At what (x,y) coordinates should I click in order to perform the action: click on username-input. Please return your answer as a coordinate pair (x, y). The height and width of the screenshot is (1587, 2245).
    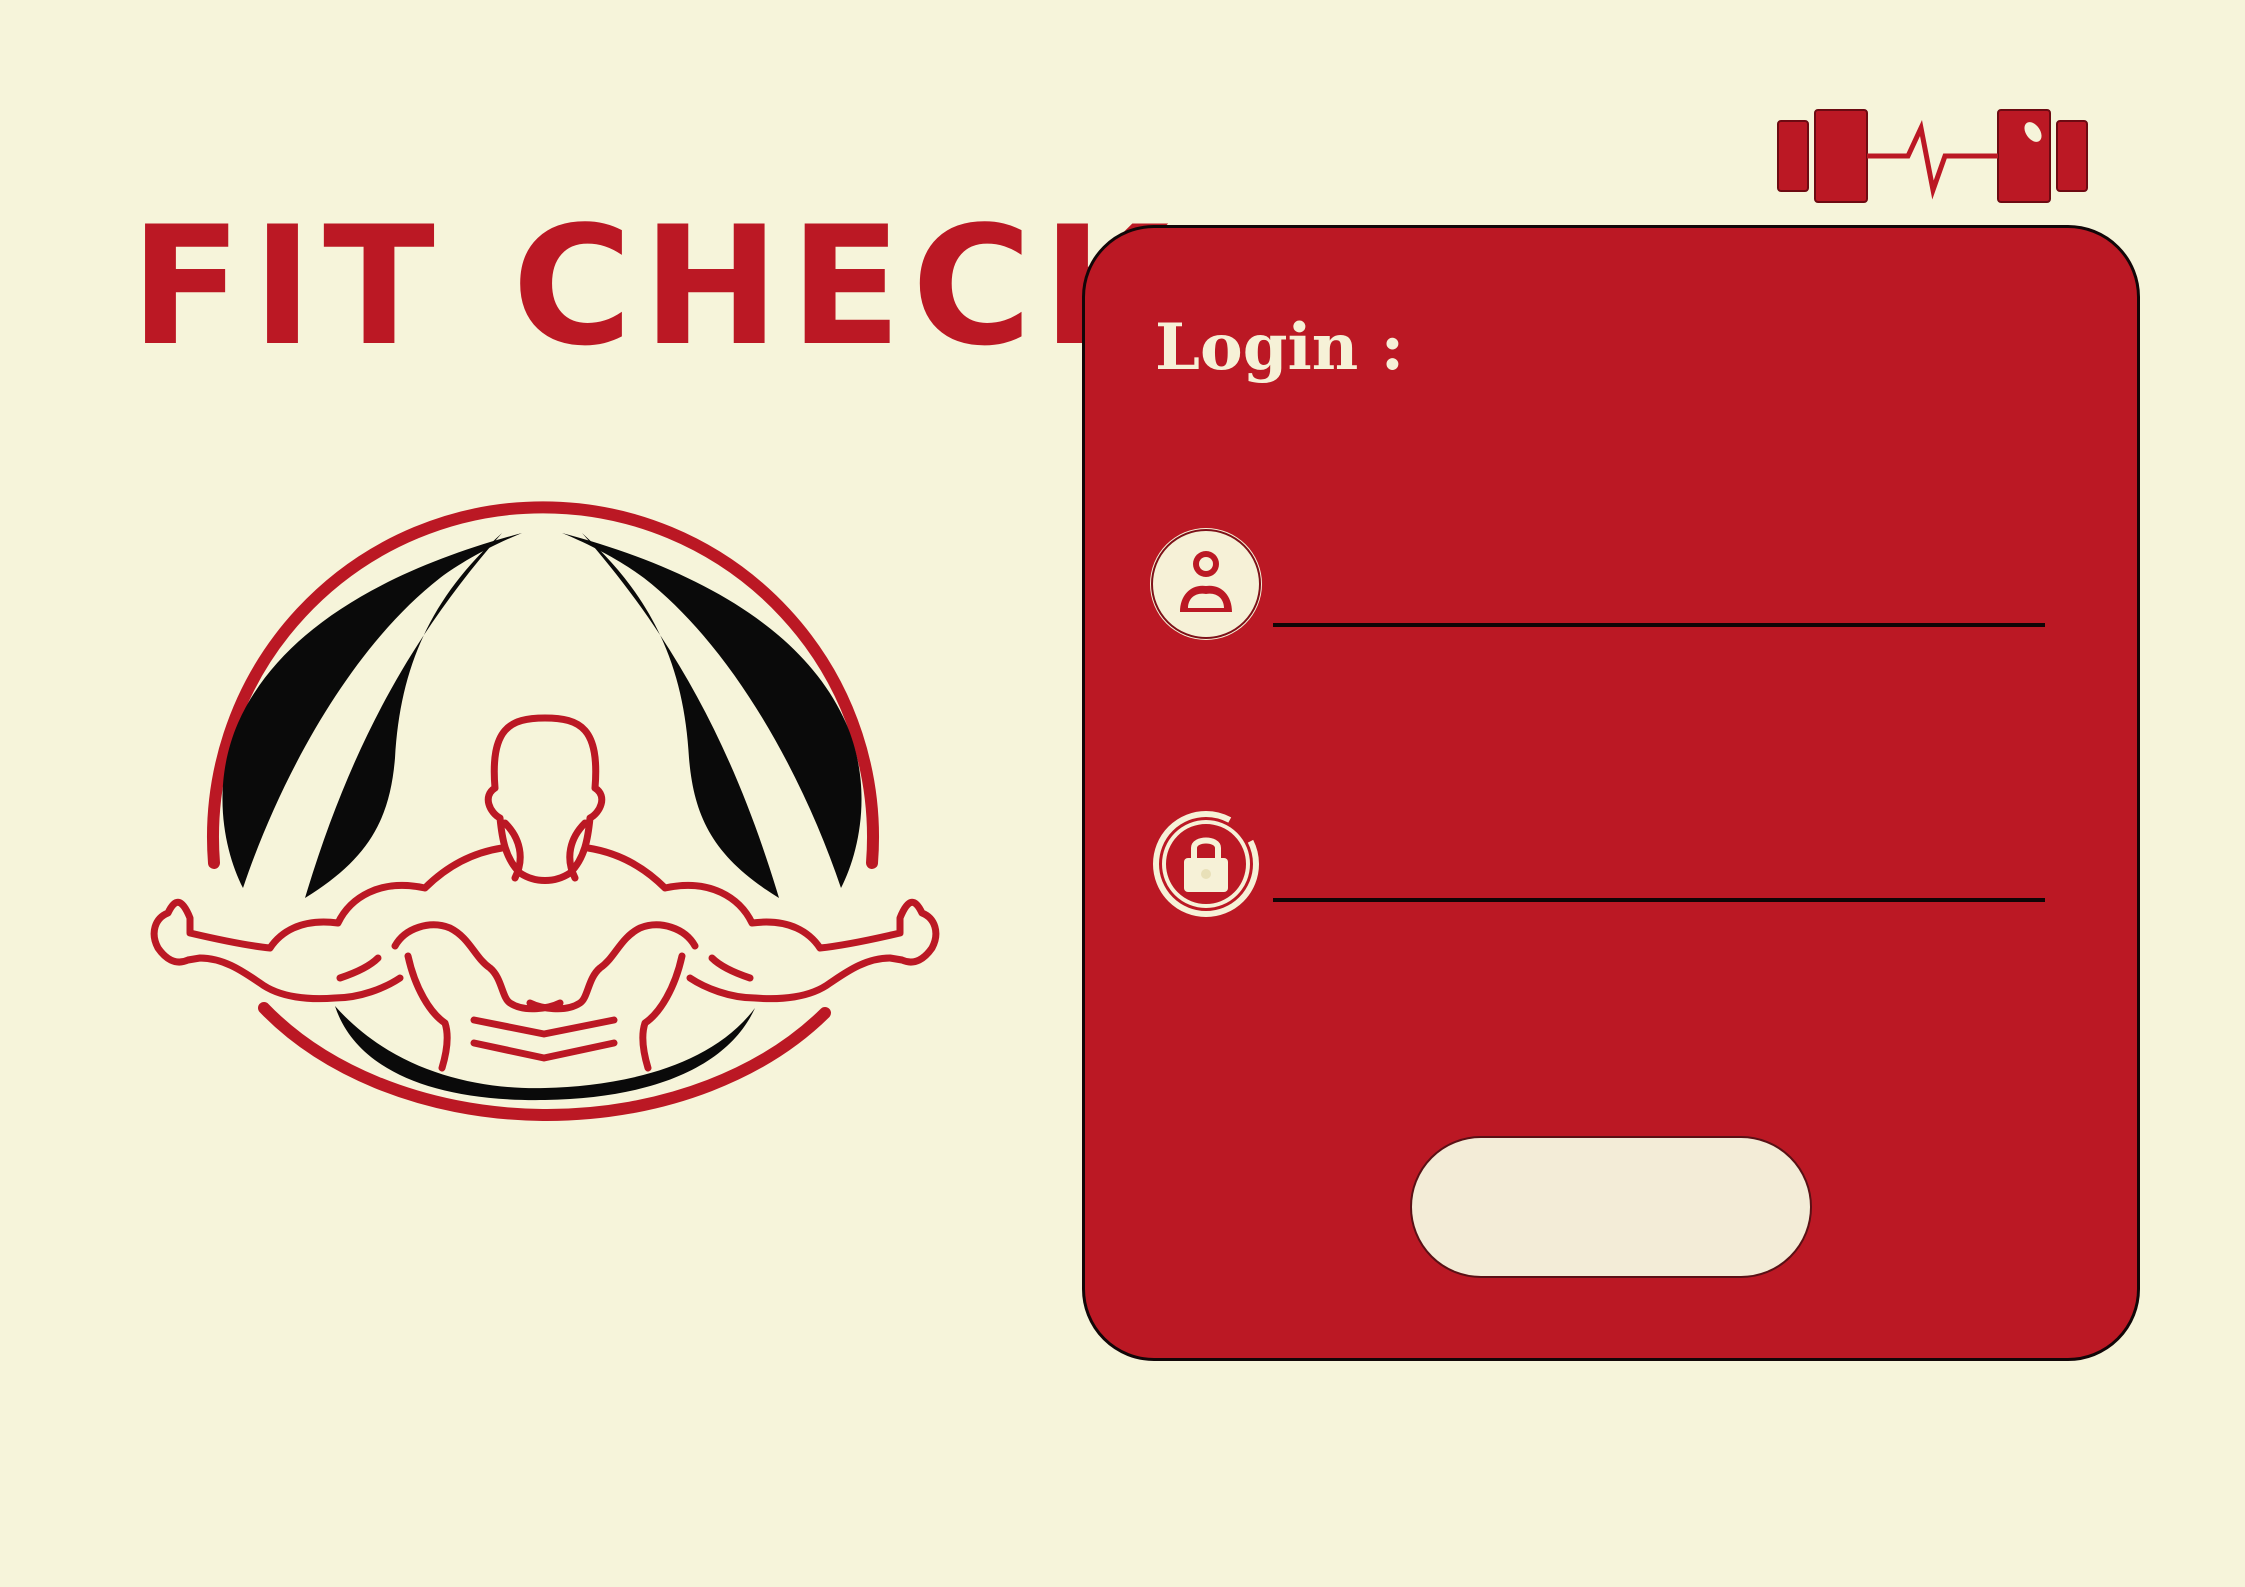
    Looking at the image, I should click on (1659, 605).